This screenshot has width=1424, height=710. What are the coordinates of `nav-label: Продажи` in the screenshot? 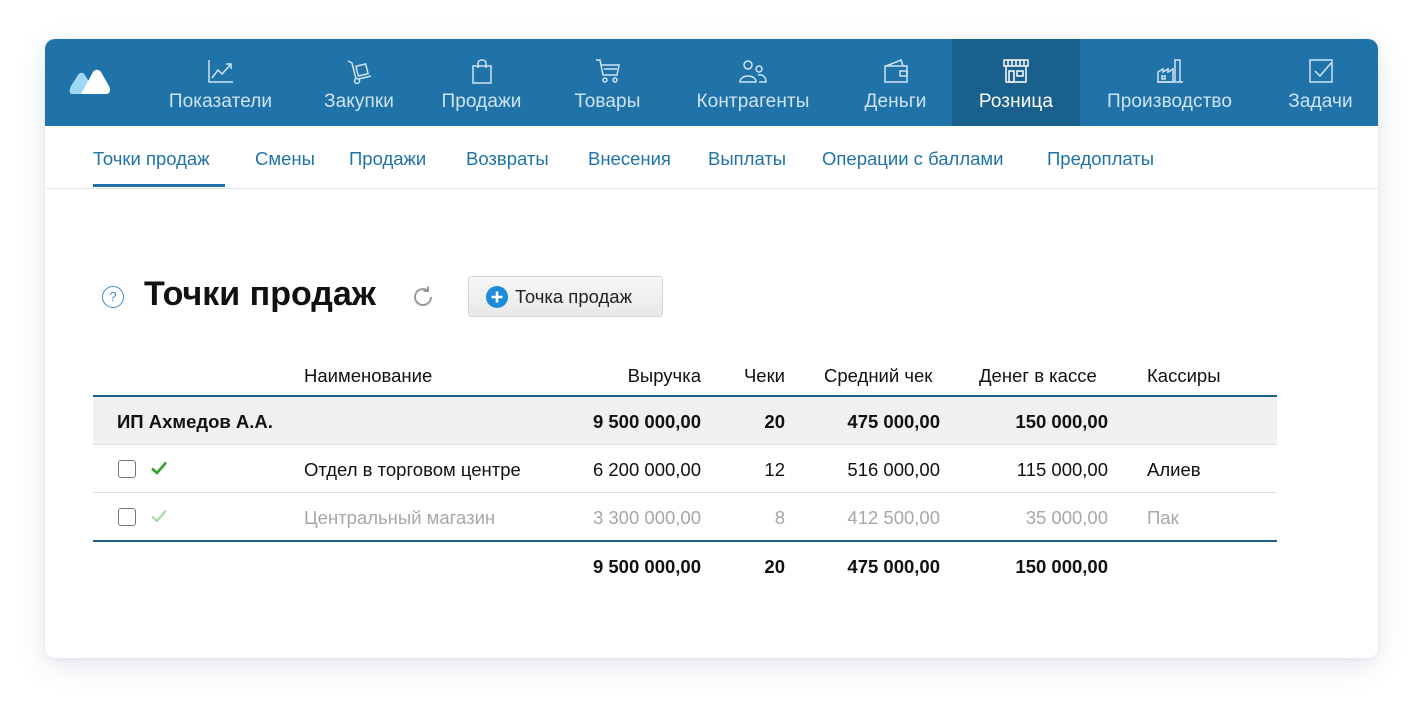 It's located at (481, 101).